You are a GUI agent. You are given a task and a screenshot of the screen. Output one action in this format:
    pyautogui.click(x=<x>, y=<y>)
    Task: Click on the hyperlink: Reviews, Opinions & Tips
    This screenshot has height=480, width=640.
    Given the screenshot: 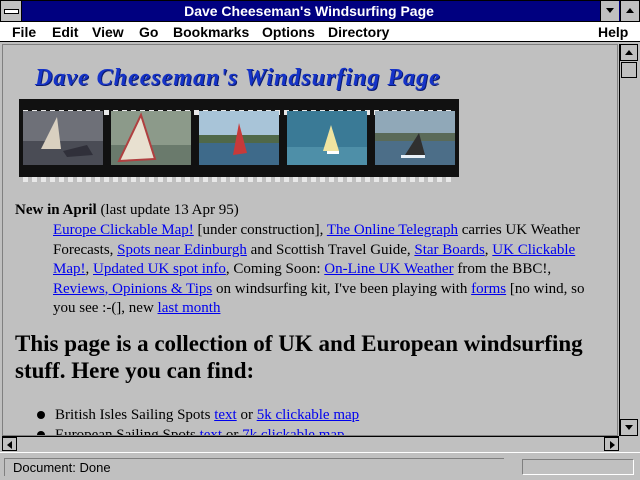 What is the action you would take?
    pyautogui.click(x=132, y=289)
    